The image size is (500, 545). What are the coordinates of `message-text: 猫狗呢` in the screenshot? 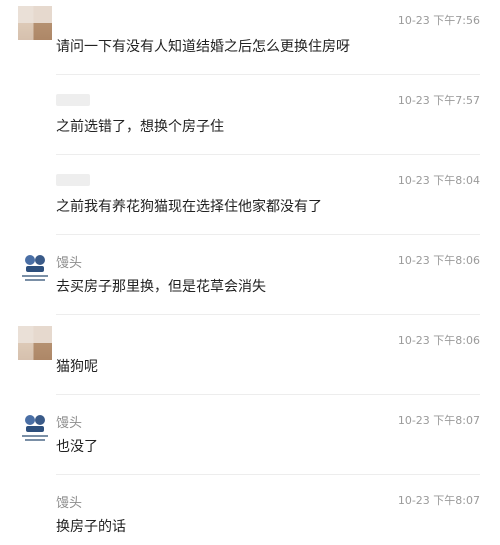 It's located at (77, 367).